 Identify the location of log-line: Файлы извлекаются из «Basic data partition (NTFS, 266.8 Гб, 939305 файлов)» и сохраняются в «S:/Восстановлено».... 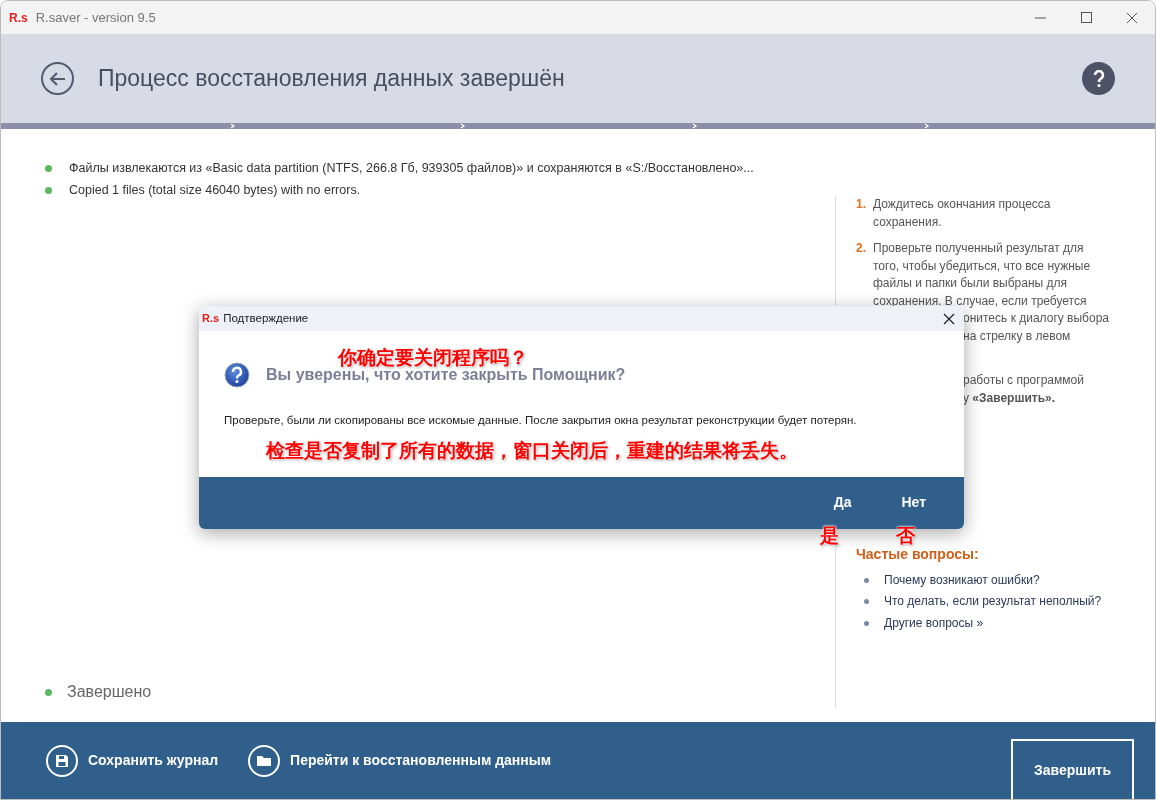
(411, 168).